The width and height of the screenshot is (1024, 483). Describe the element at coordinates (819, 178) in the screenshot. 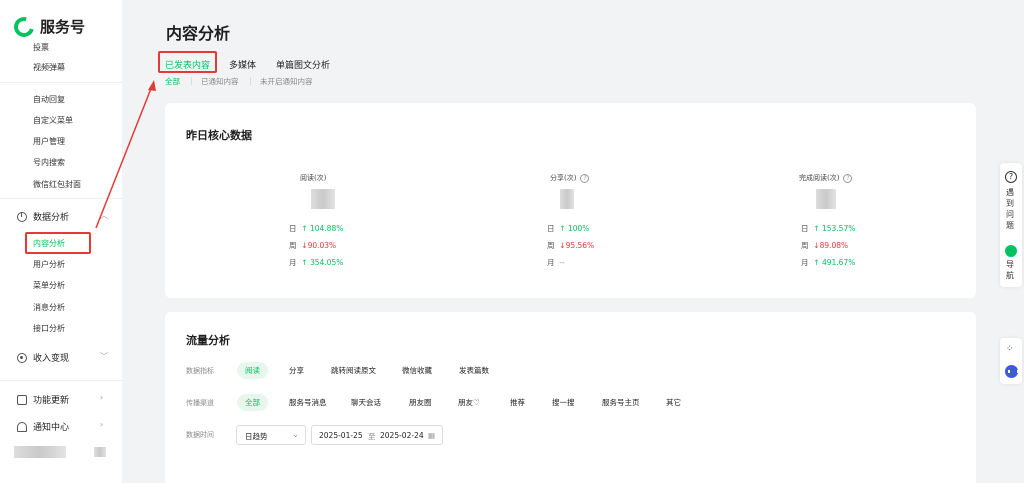

I see `metric-label-text: 完成阅读(次)` at that location.